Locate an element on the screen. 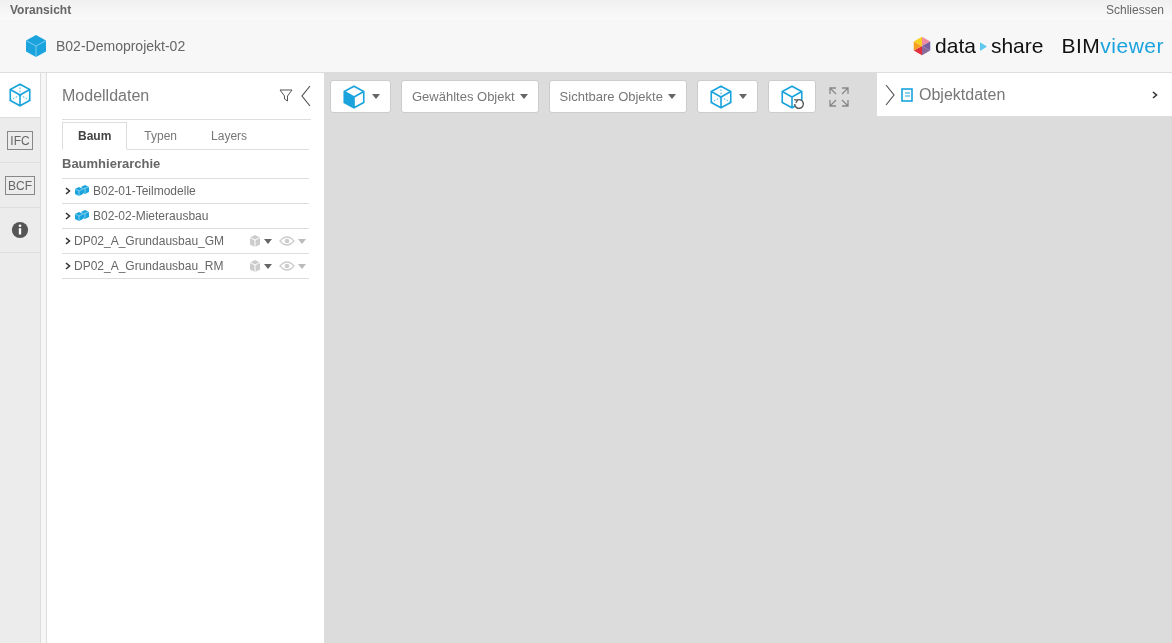 The width and height of the screenshot is (1172, 643). filter-icon is located at coordinates (286, 96).